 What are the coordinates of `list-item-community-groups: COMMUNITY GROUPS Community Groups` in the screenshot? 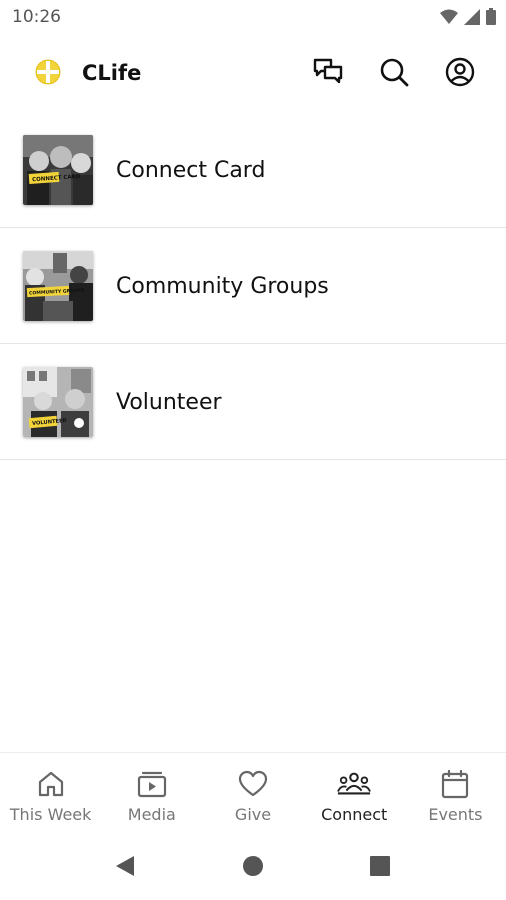 It's located at (253, 286).